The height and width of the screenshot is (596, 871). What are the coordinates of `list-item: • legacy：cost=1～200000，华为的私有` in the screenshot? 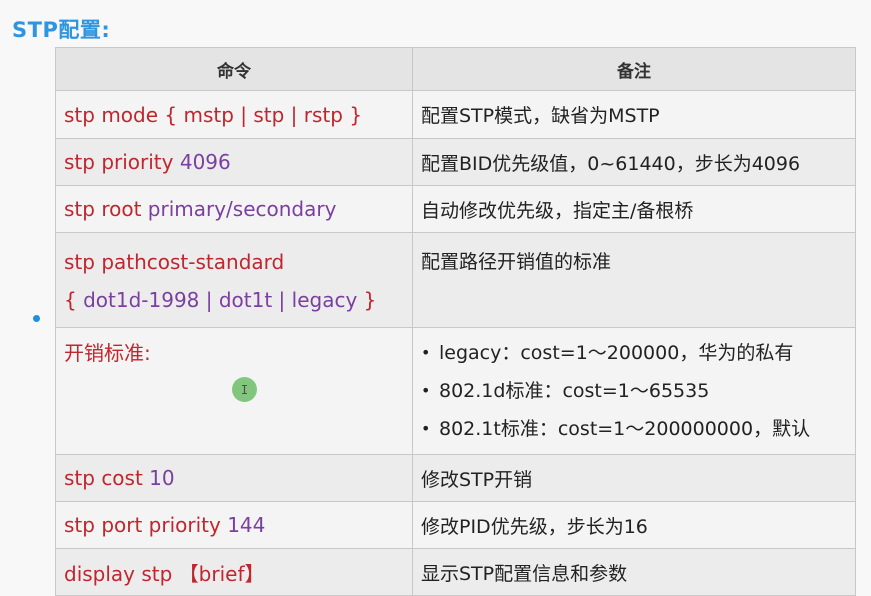 It's located at (634, 353).